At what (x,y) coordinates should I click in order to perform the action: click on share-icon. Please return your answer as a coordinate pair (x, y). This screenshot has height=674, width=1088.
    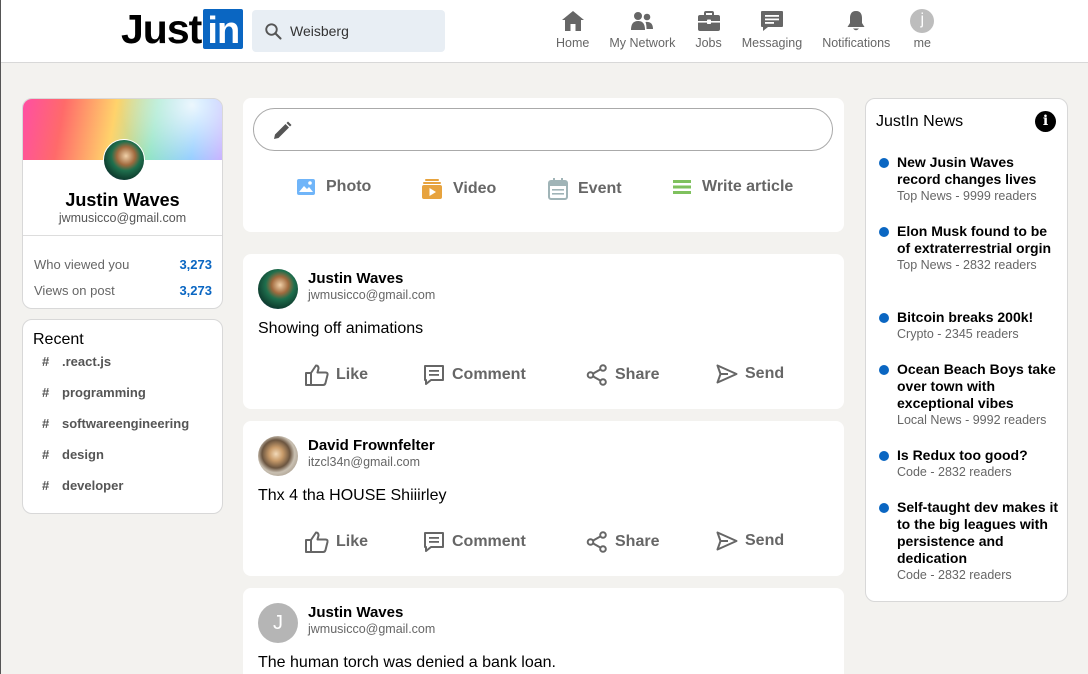
    Looking at the image, I should click on (596, 375).